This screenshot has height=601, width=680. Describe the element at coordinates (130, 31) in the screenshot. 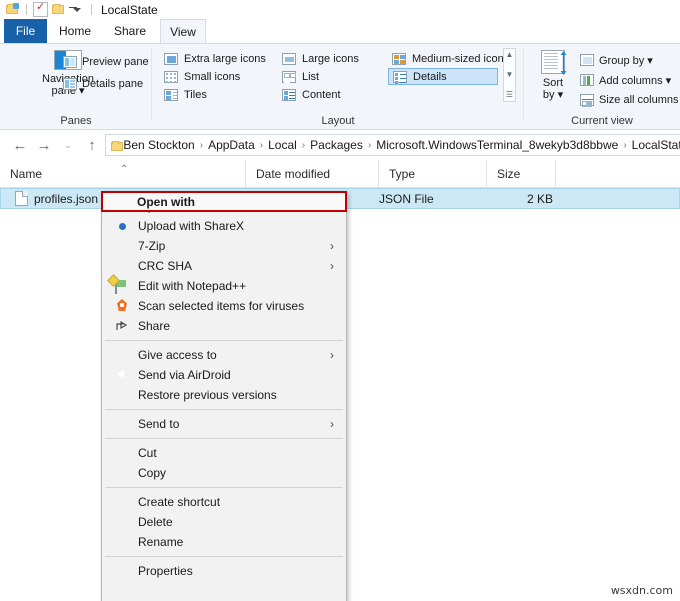

I see `tab-share: Share` at that location.